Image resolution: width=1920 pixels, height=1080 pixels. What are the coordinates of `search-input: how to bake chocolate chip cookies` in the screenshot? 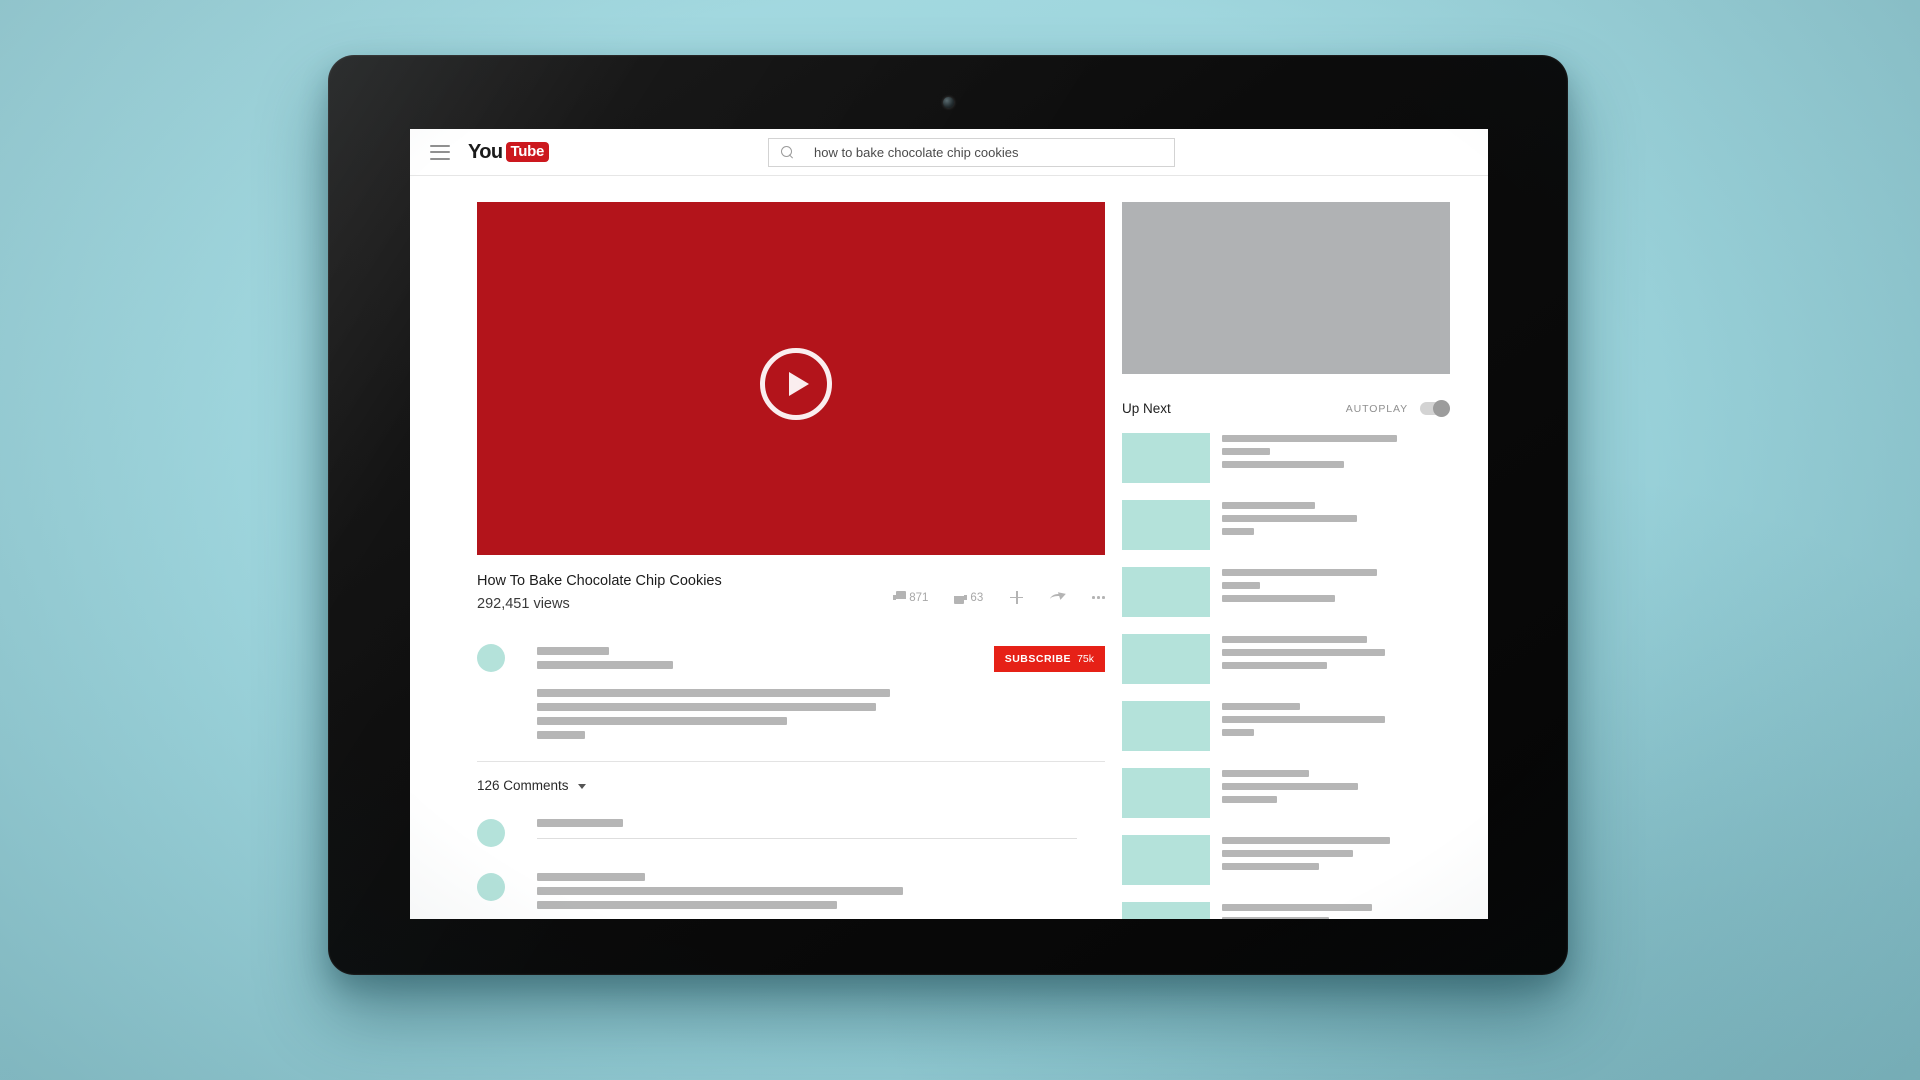 It's located at (916, 152).